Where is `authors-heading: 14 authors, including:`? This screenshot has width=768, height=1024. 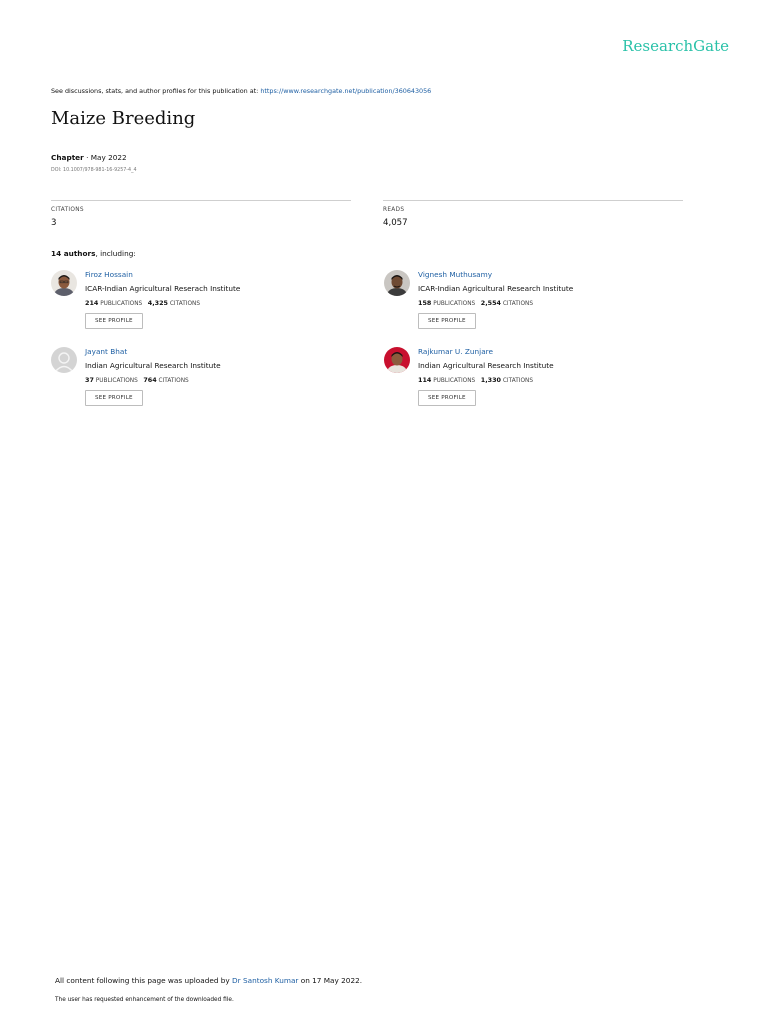
authors-heading: 14 authors, including: is located at coordinates (93, 253).